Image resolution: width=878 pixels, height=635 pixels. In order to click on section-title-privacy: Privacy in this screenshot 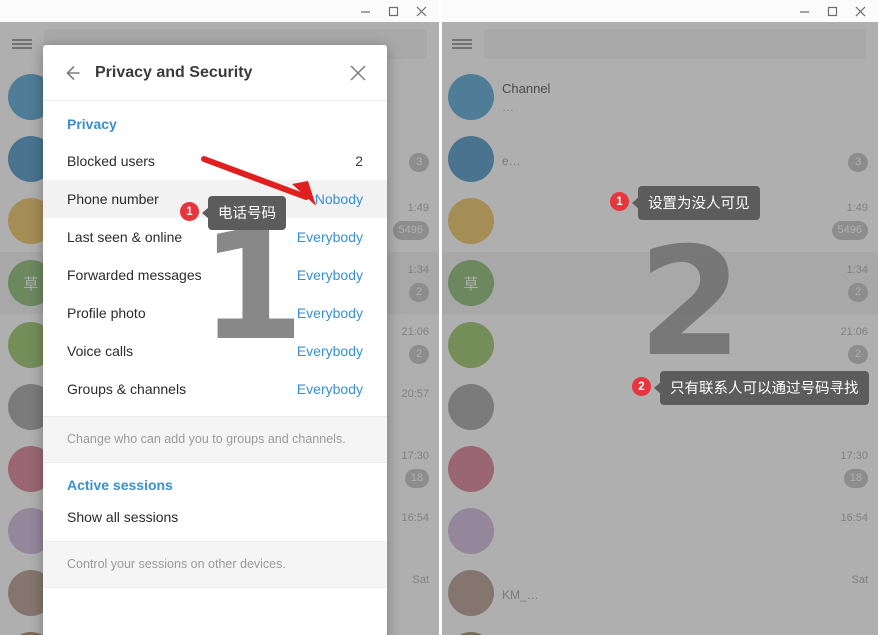, I will do `click(92, 124)`.